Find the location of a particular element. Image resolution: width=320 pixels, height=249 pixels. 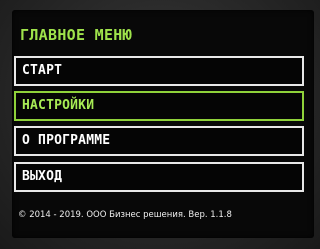

menu-item-exit-label: ВЫХОД is located at coordinates (42, 176).